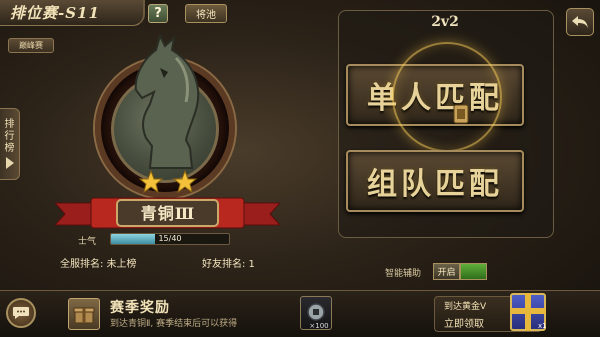  I want to click on return-arrow-icon, so click(580, 22).